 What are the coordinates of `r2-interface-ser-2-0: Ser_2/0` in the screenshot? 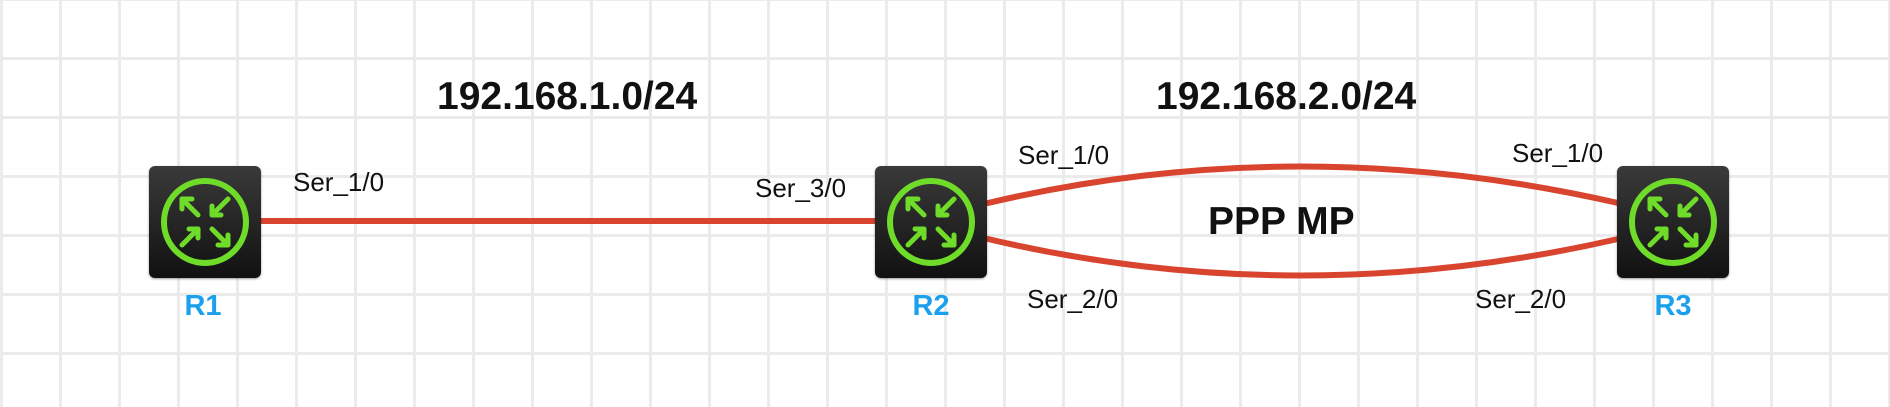 It's located at (1073, 299).